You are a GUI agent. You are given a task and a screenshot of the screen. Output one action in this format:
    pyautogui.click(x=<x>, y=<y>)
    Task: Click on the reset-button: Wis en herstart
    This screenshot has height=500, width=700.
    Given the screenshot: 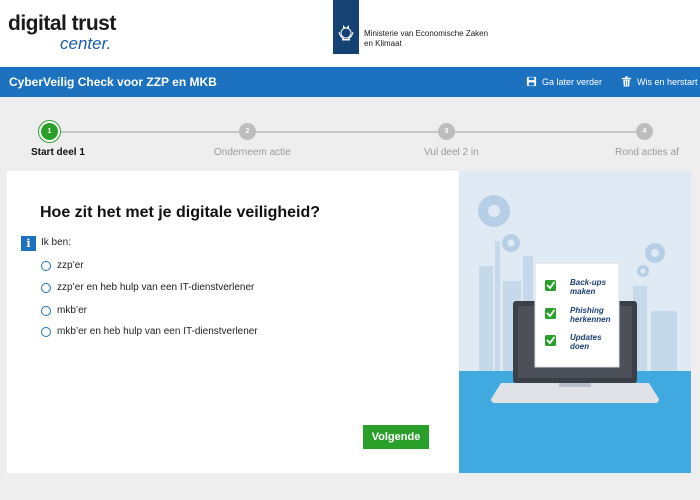 What is the action you would take?
    pyautogui.click(x=659, y=81)
    